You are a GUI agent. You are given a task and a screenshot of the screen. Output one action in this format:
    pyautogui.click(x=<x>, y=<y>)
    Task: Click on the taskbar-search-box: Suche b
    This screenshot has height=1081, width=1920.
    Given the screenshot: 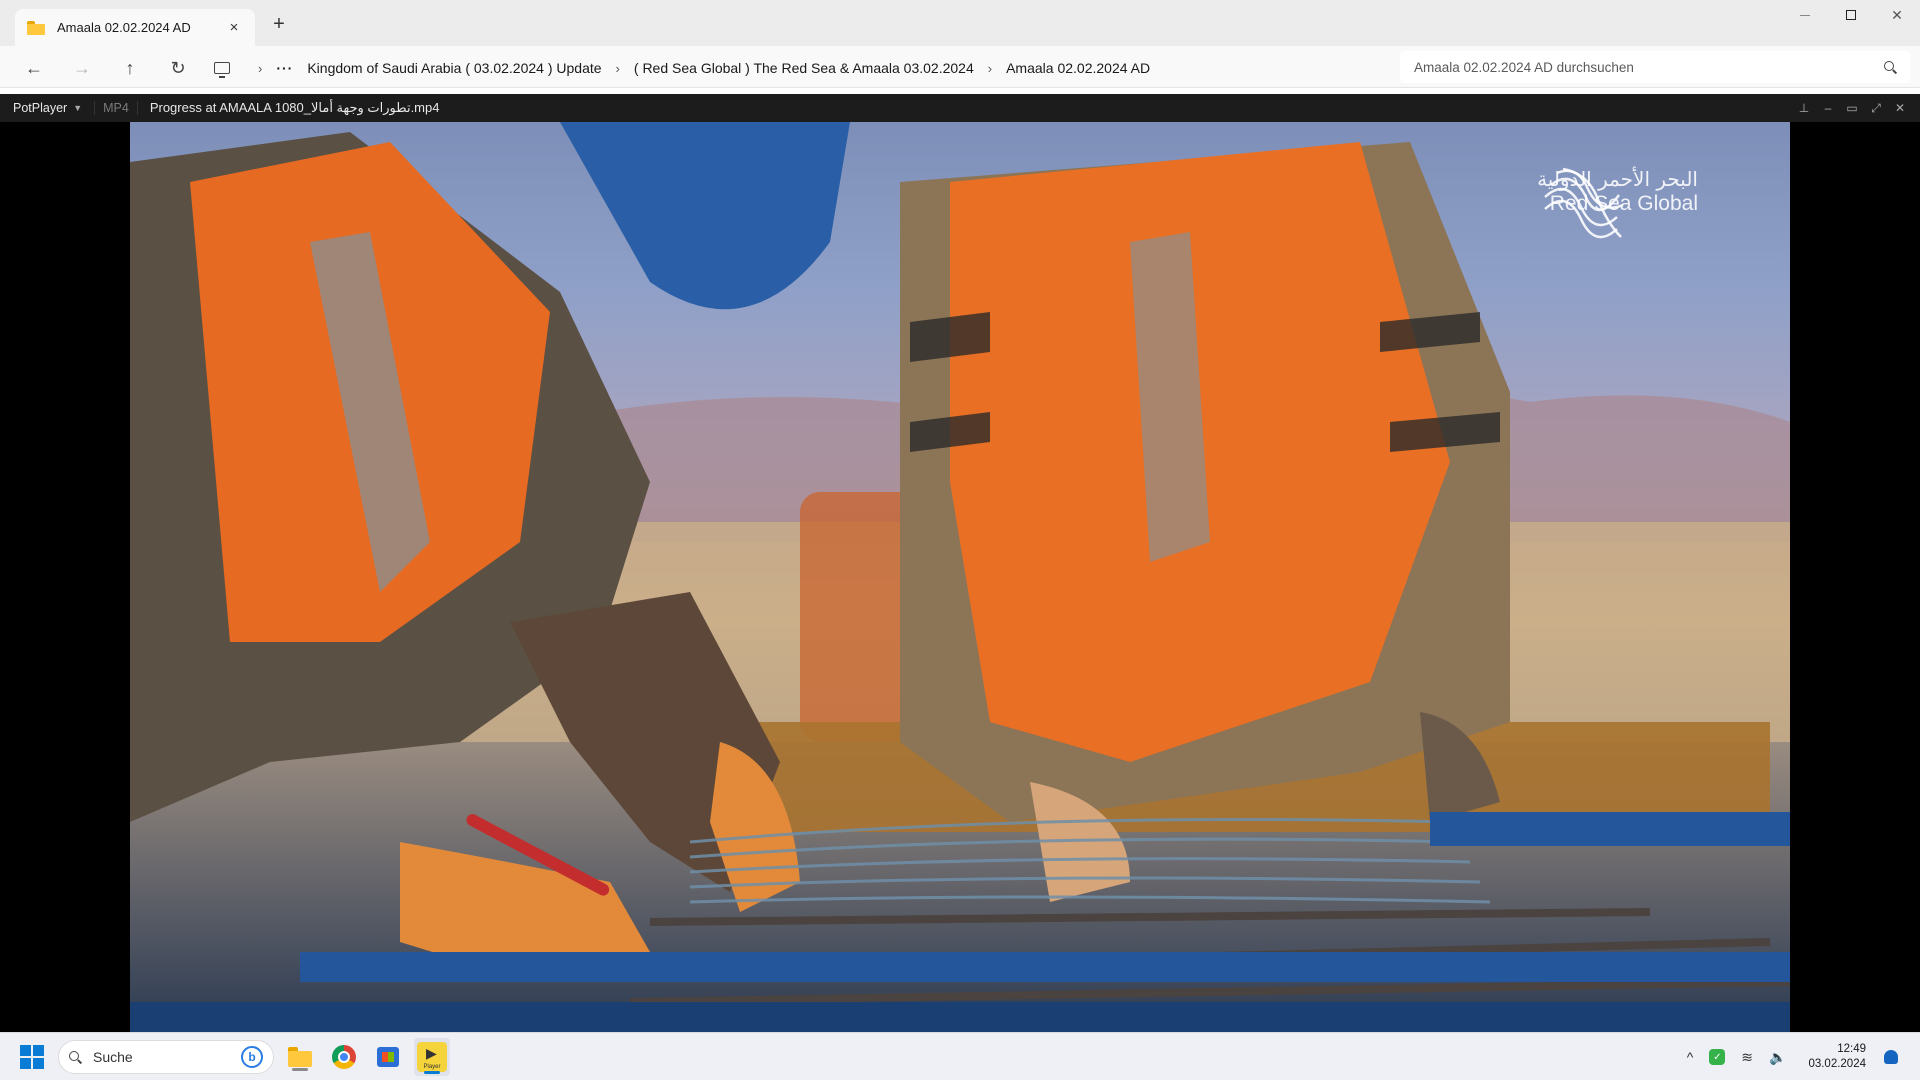 What is the action you would take?
    pyautogui.click(x=166, y=1057)
    